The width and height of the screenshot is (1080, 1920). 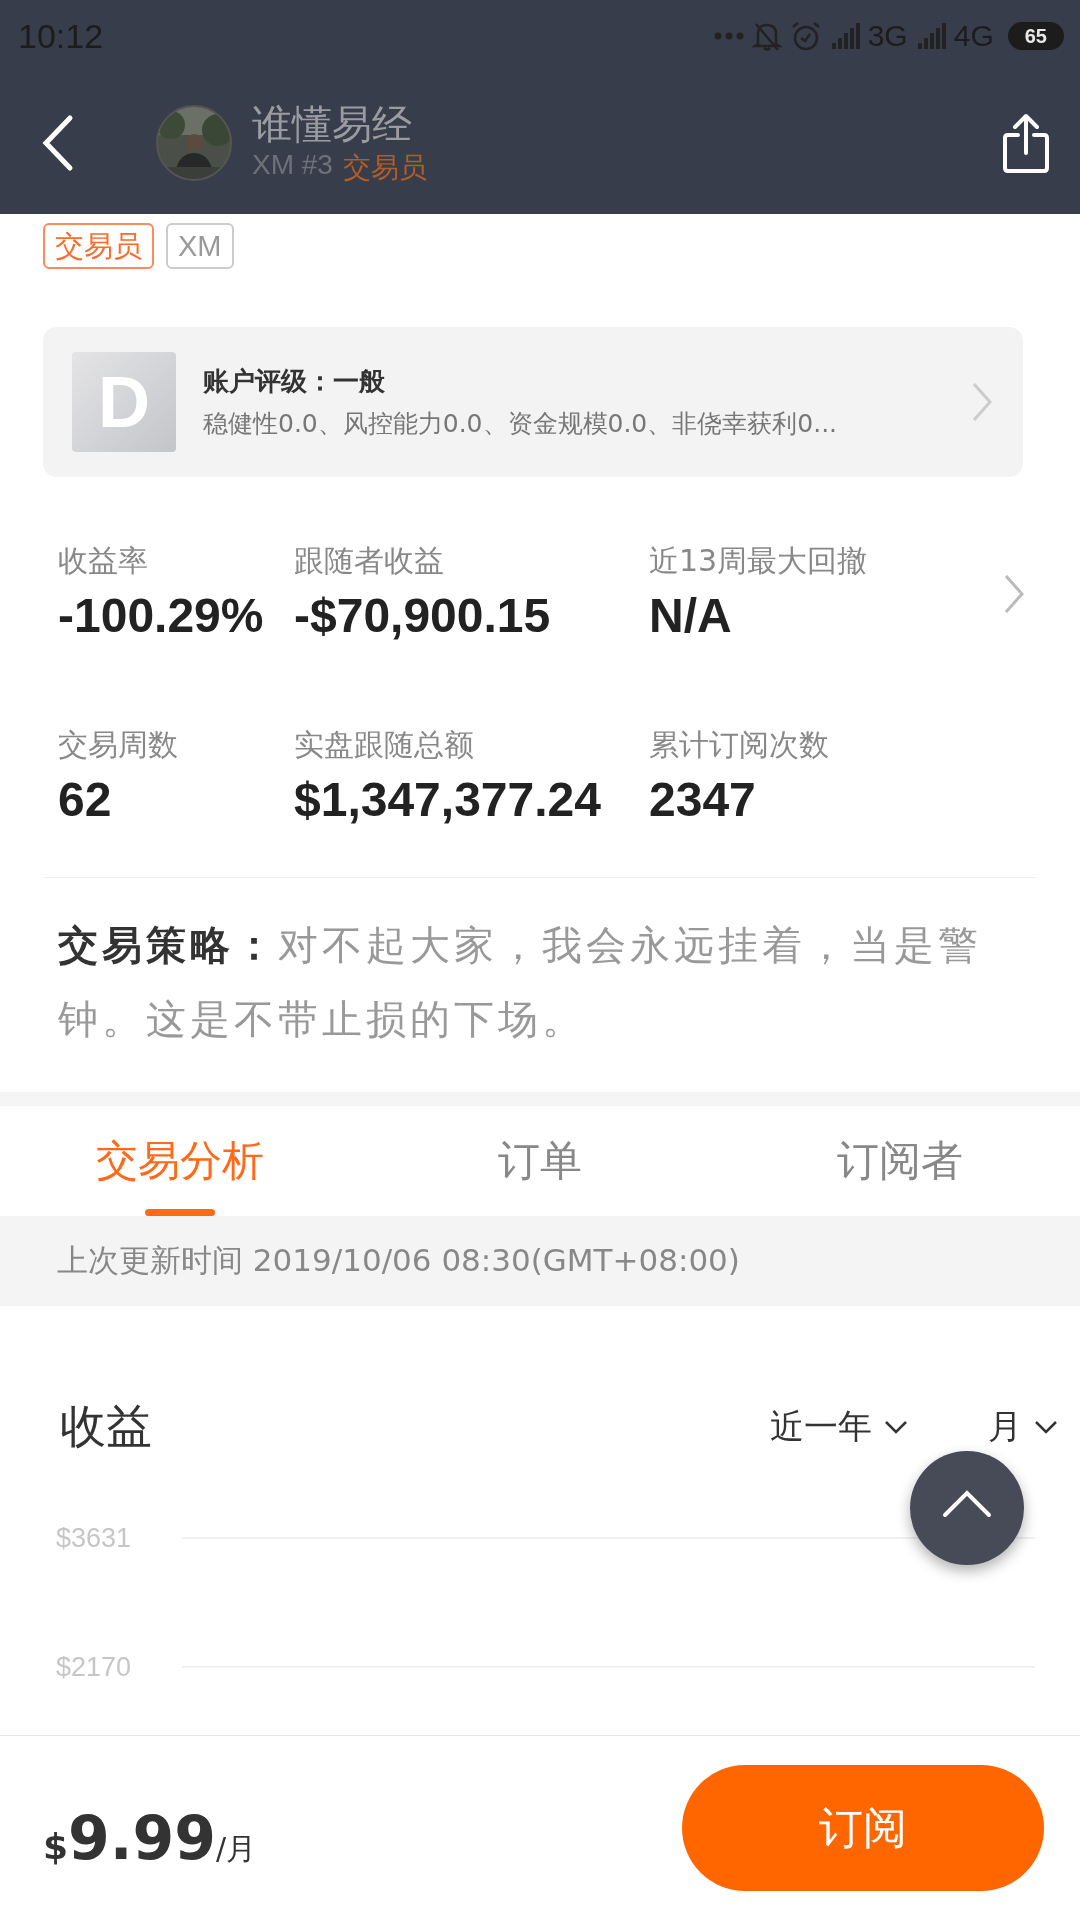 What do you see at coordinates (540, 1161) in the screenshot?
I see `tab: 订单` at bounding box center [540, 1161].